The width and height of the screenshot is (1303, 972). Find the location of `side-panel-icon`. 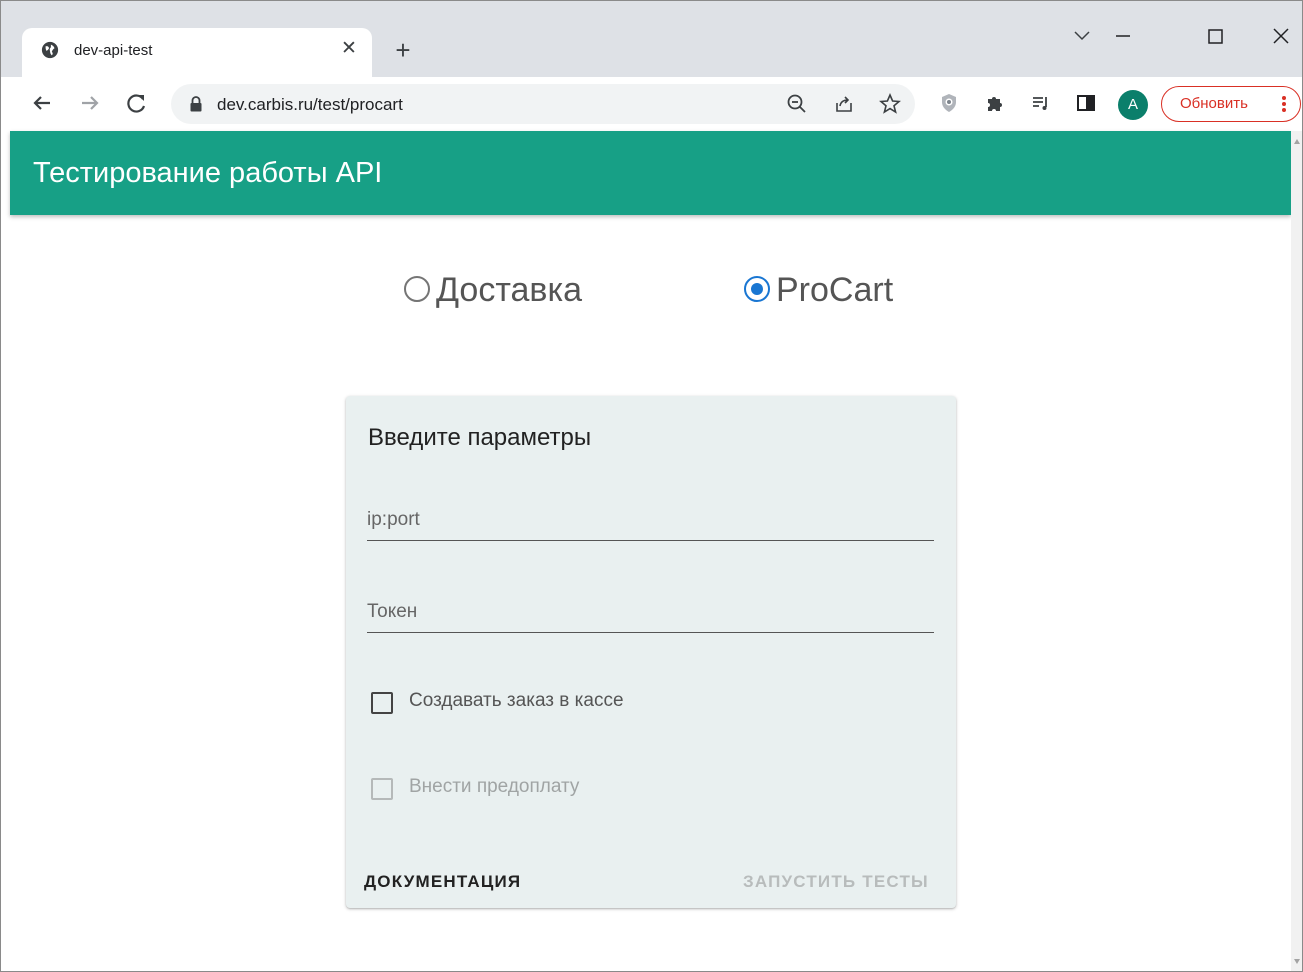

side-panel-icon is located at coordinates (1086, 103).